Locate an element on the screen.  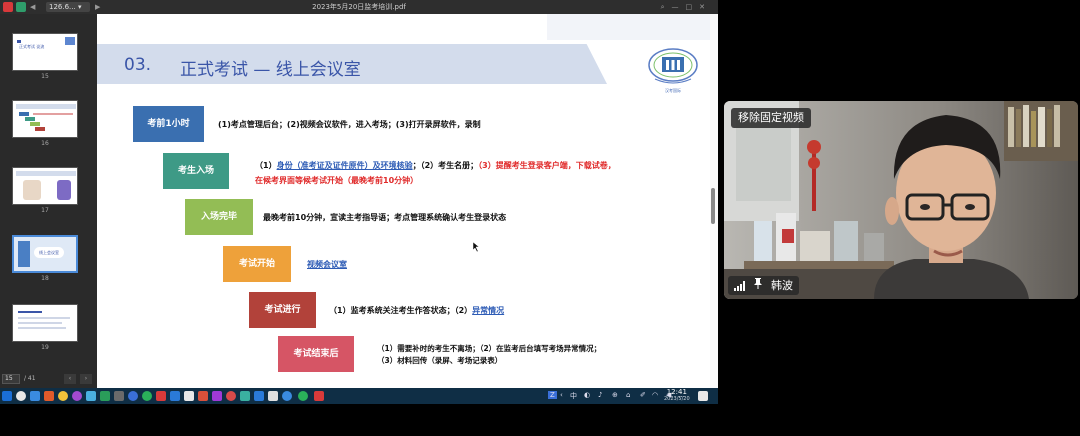
desc-text: (1)考点管理后台；(2)视频会议软件，进入考场；(3)打开录屏软件，录制 is located at coordinates (349, 124).